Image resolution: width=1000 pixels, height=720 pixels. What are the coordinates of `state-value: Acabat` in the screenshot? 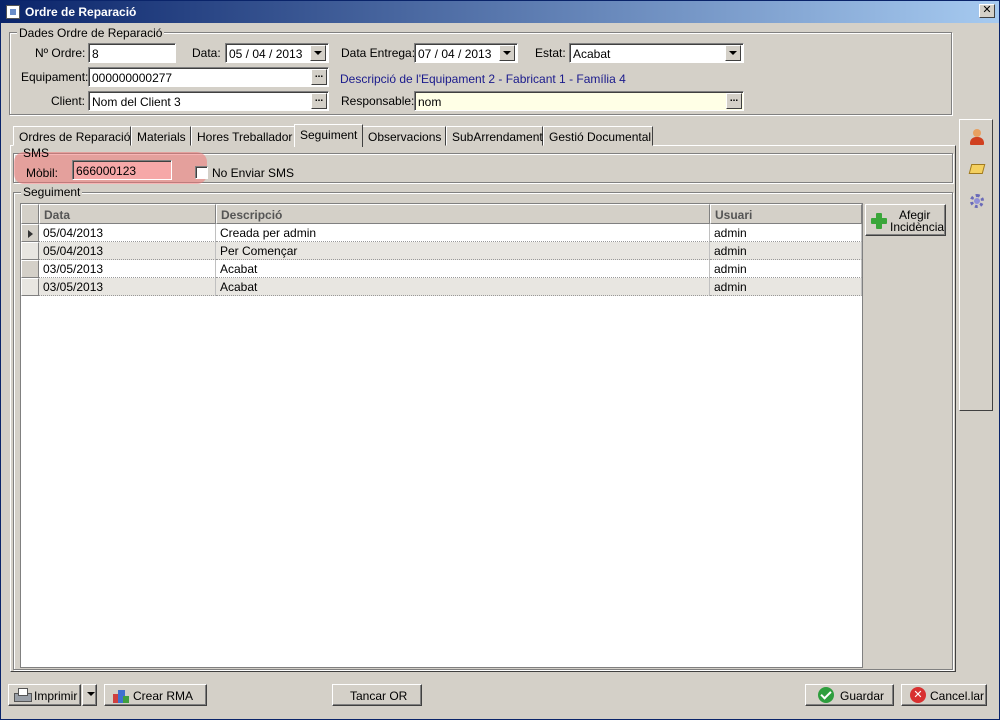 It's located at (592, 54).